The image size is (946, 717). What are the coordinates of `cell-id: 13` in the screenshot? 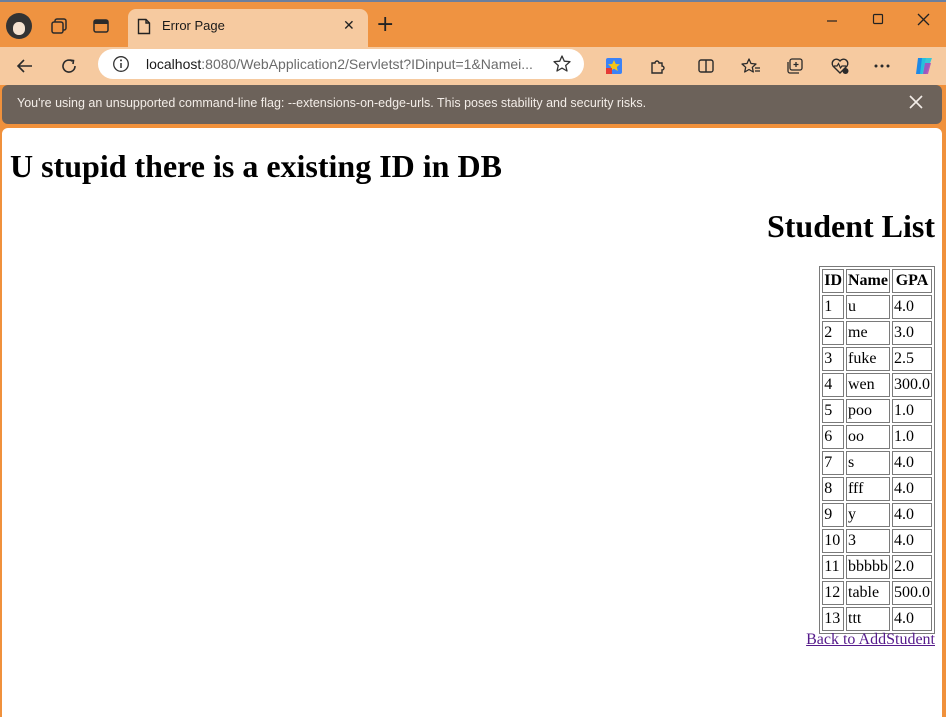 It's located at (833, 619).